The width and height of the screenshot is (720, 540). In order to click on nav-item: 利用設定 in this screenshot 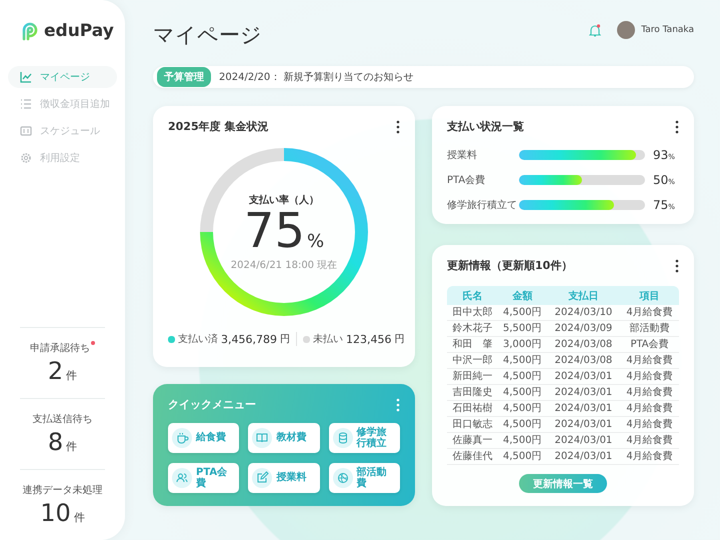, I will do `click(62, 158)`.